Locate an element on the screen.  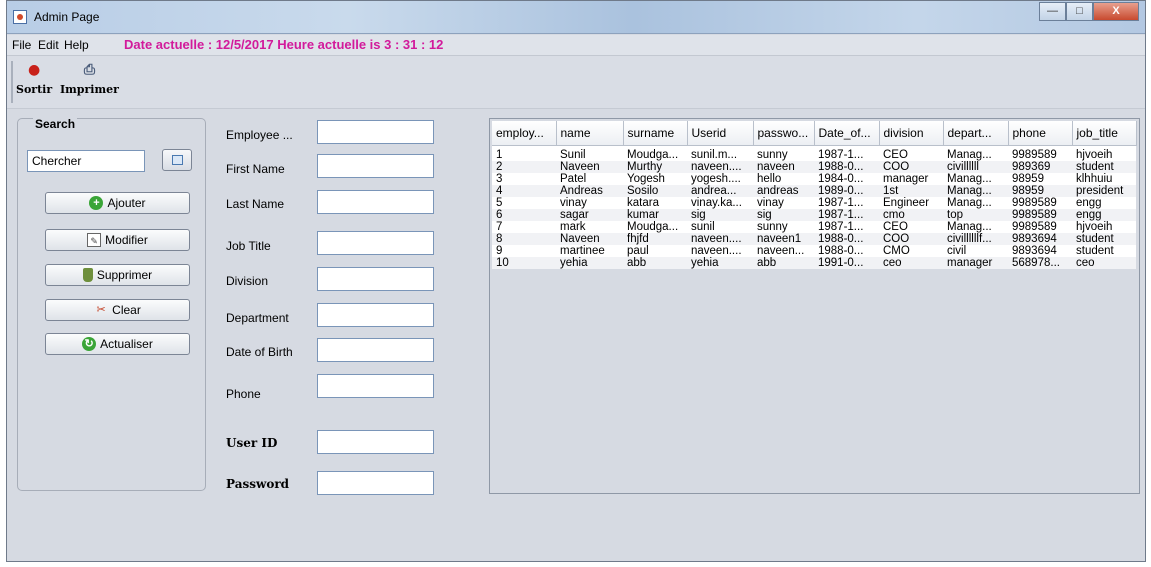
col-header-phone: phone is located at coordinates (1040, 133).